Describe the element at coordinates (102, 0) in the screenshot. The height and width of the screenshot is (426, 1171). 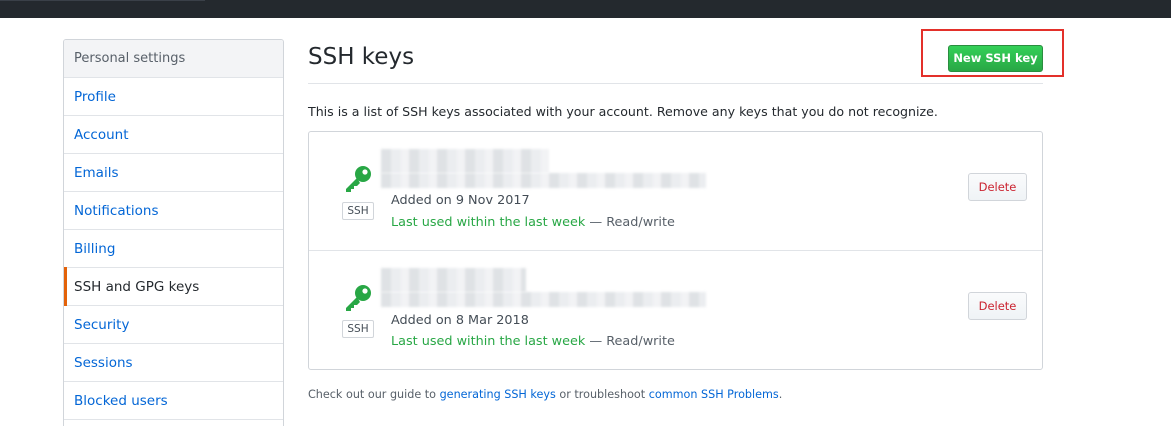
I see `topbar-accent` at that location.